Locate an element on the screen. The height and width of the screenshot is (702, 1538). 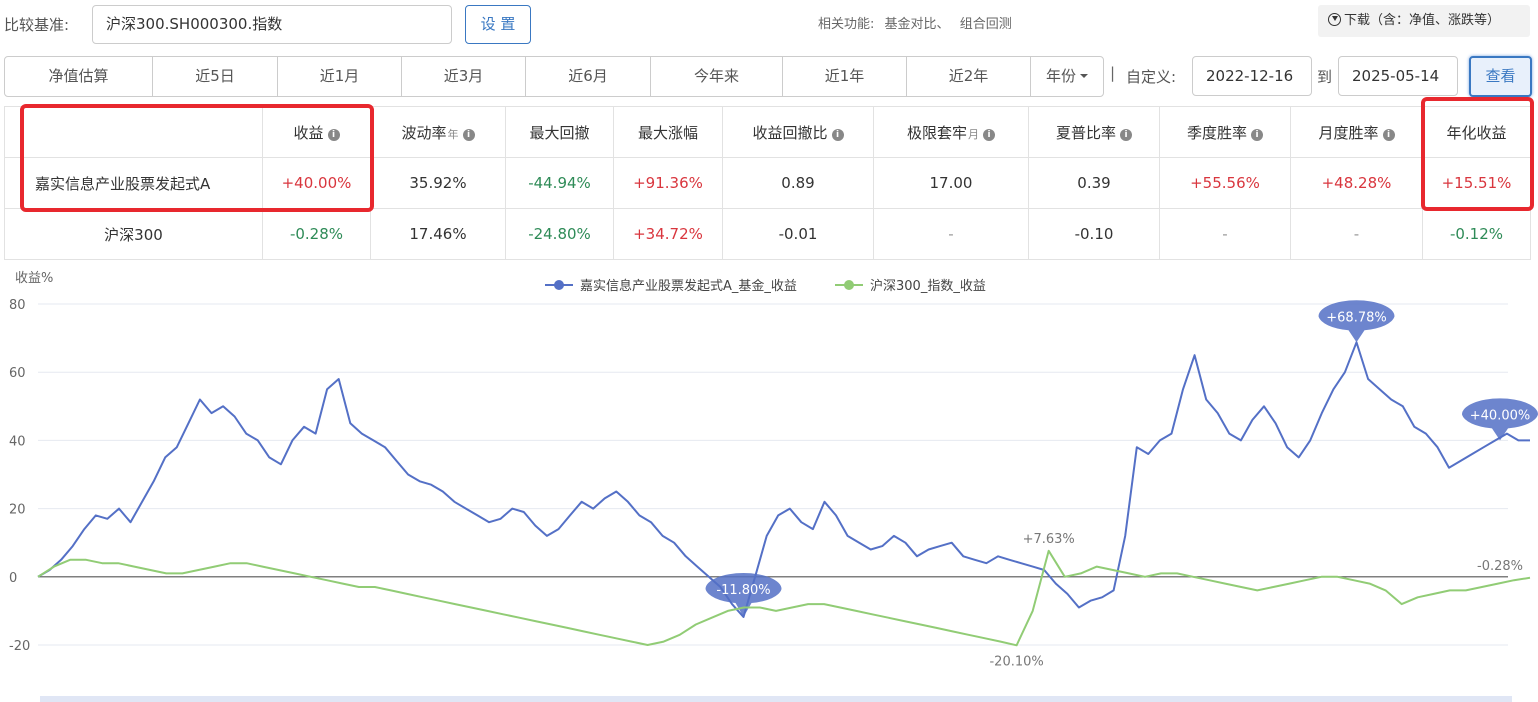
stats-header-4: 收益回撤比 i is located at coordinates (798, 132).